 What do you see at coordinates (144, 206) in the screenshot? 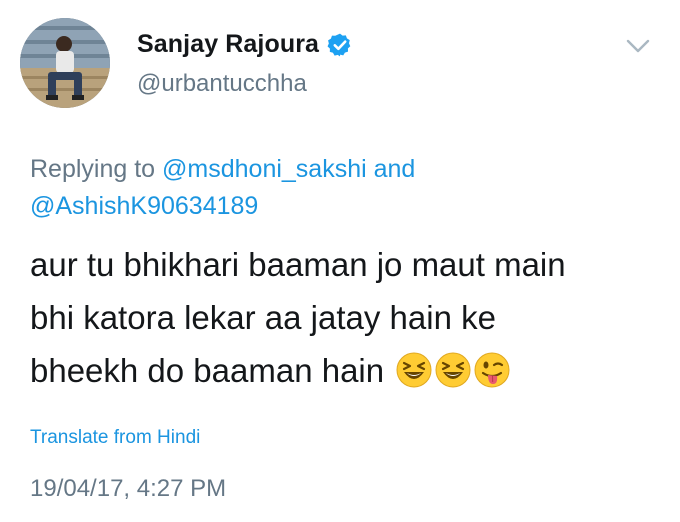
I see `mention-link: @AshishK90634189` at bounding box center [144, 206].